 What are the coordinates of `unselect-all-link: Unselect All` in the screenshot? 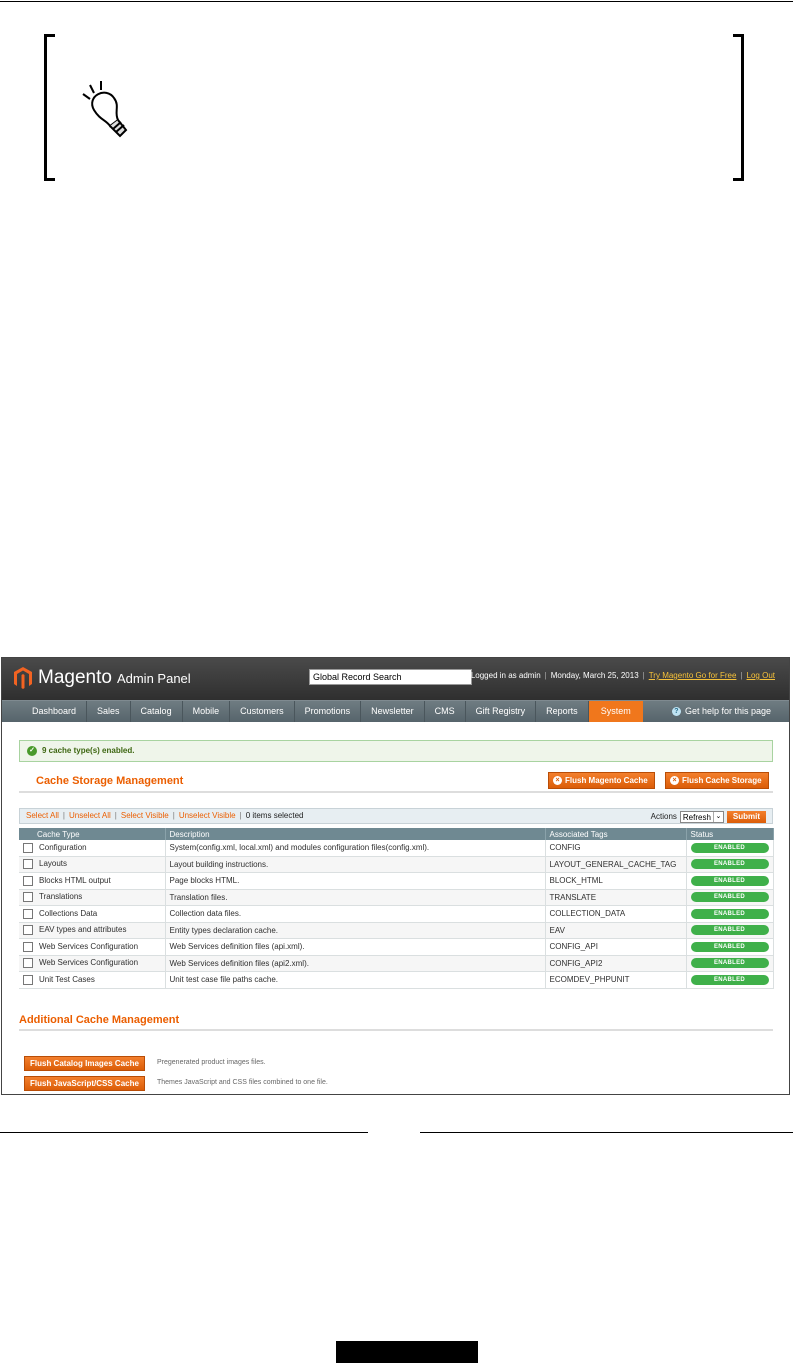 It's located at (90, 815).